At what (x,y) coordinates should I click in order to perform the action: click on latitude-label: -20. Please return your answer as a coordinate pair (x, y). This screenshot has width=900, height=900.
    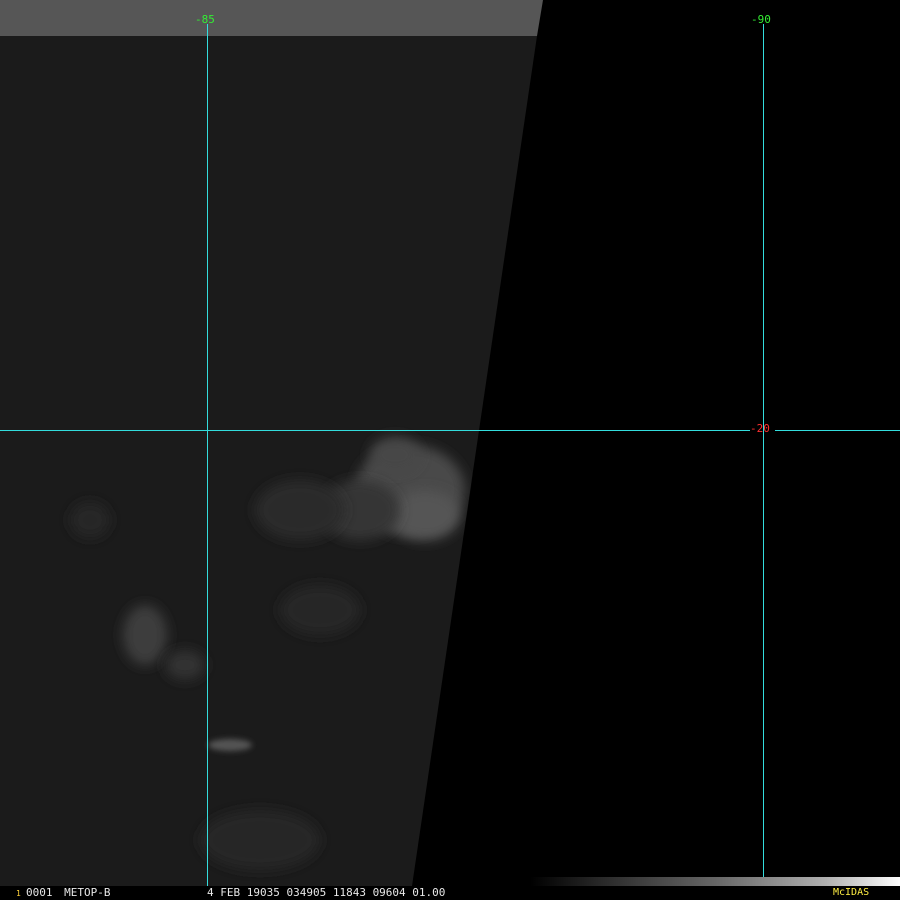
    Looking at the image, I should click on (760, 428).